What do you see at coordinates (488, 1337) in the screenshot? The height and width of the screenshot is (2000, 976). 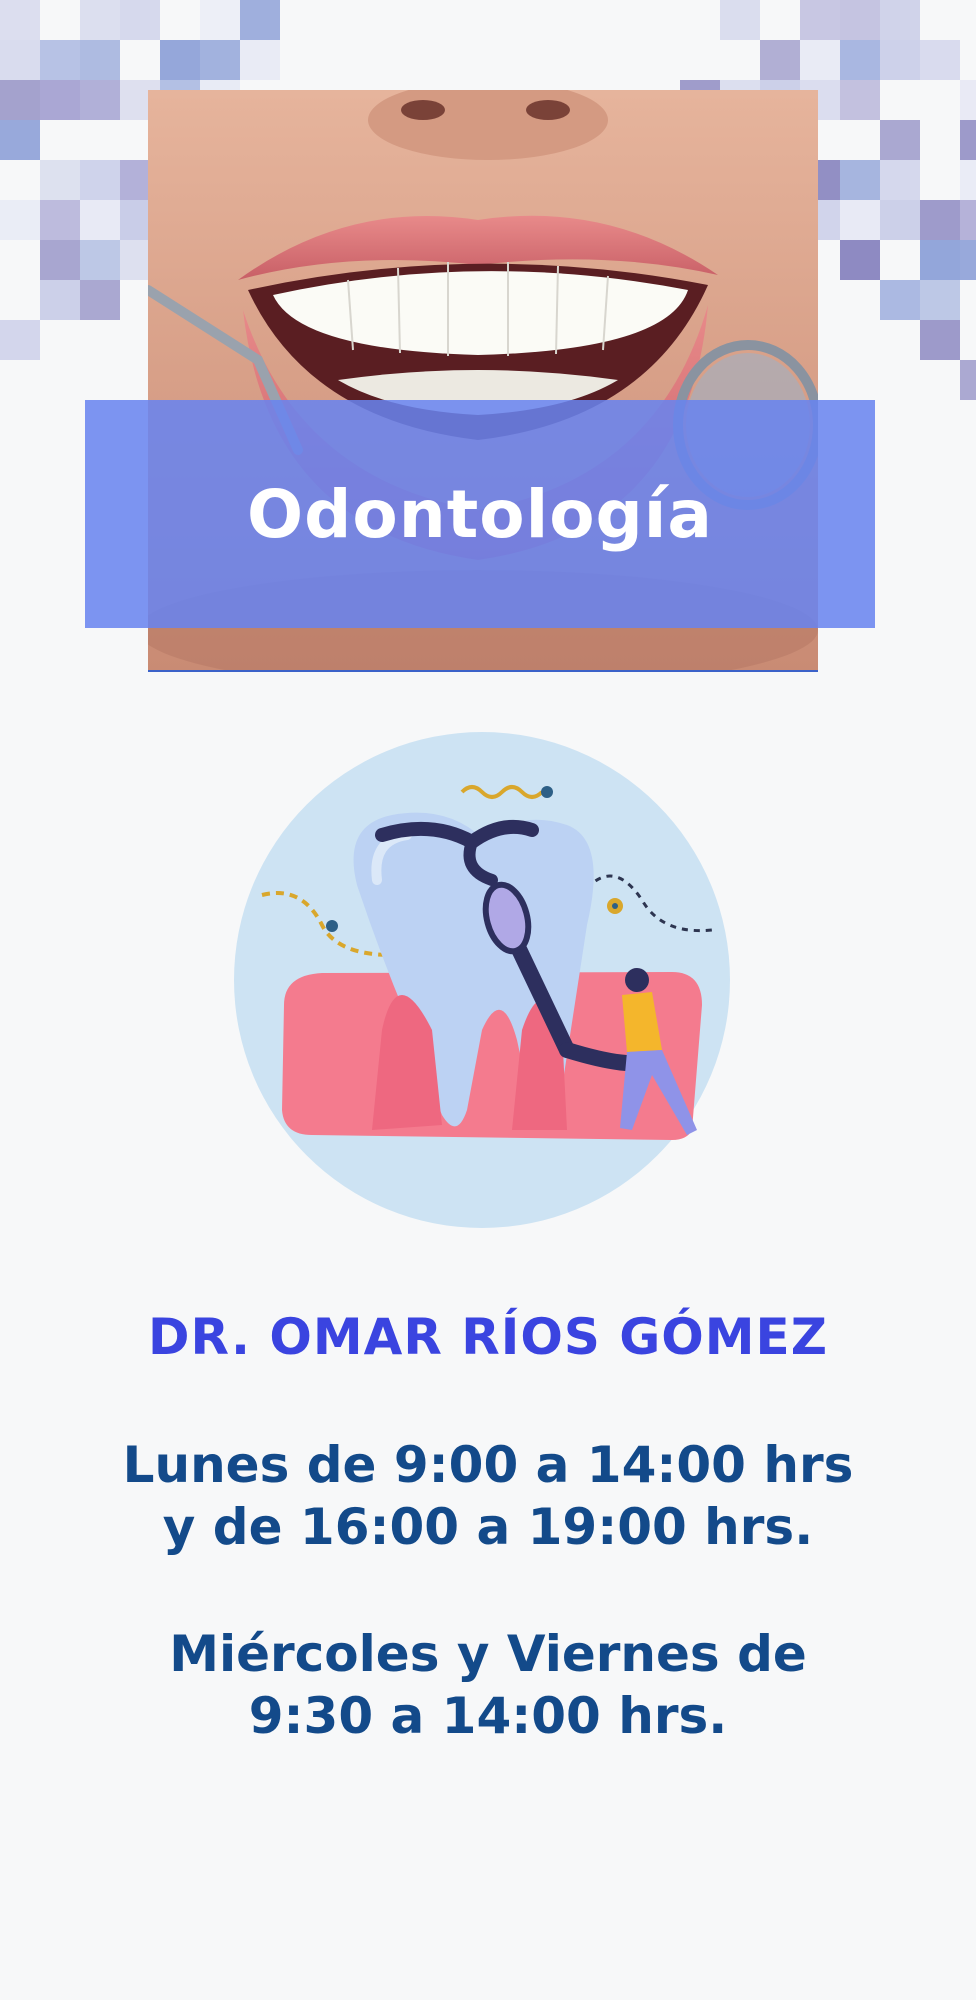 I see `doctor-name: DR. OMAR RÍOS GÓMEZ` at bounding box center [488, 1337].